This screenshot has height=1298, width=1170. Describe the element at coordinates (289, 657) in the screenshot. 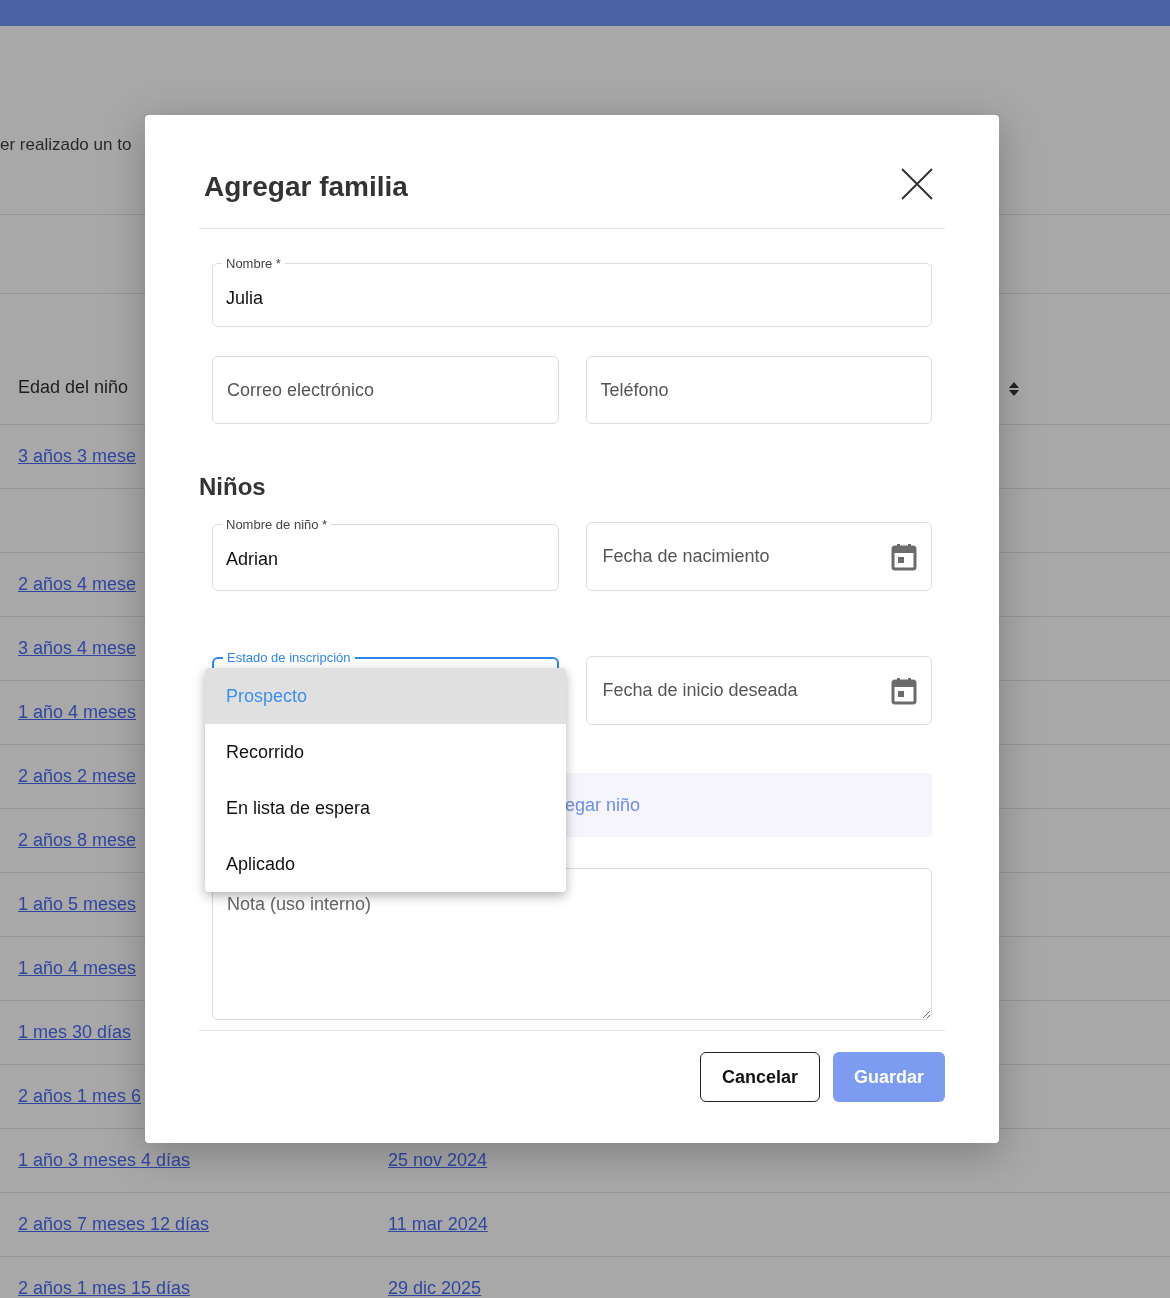

I see `field-label: Estado de inscripción` at that location.